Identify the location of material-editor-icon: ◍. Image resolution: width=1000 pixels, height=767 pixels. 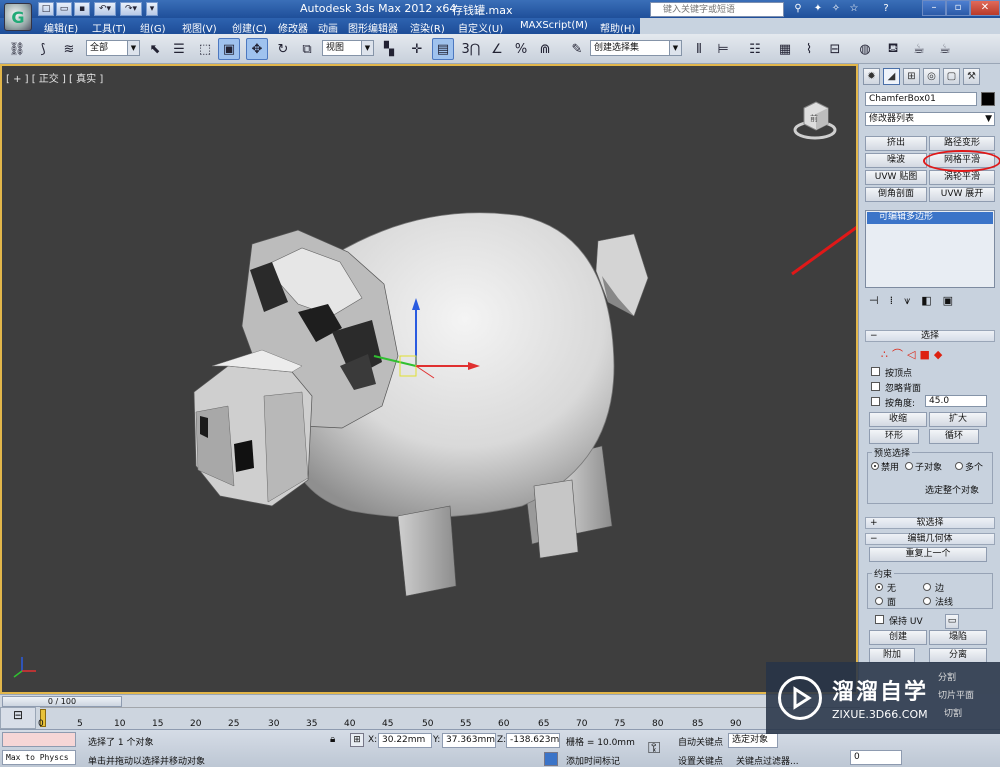
(865, 49).